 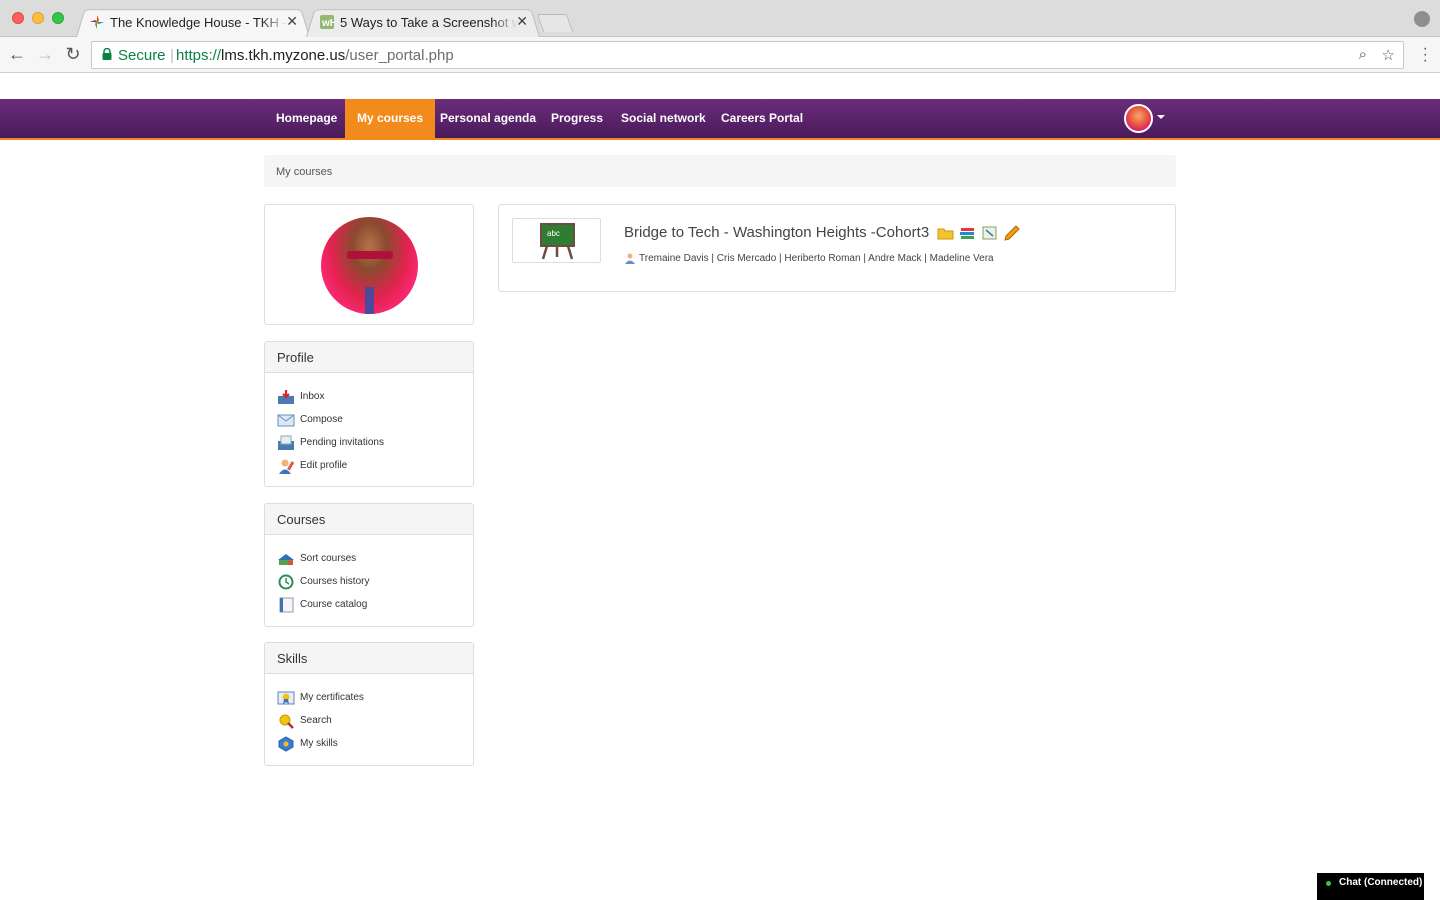 I want to click on nav-careers-portal: Careers Portal, so click(x=762, y=118).